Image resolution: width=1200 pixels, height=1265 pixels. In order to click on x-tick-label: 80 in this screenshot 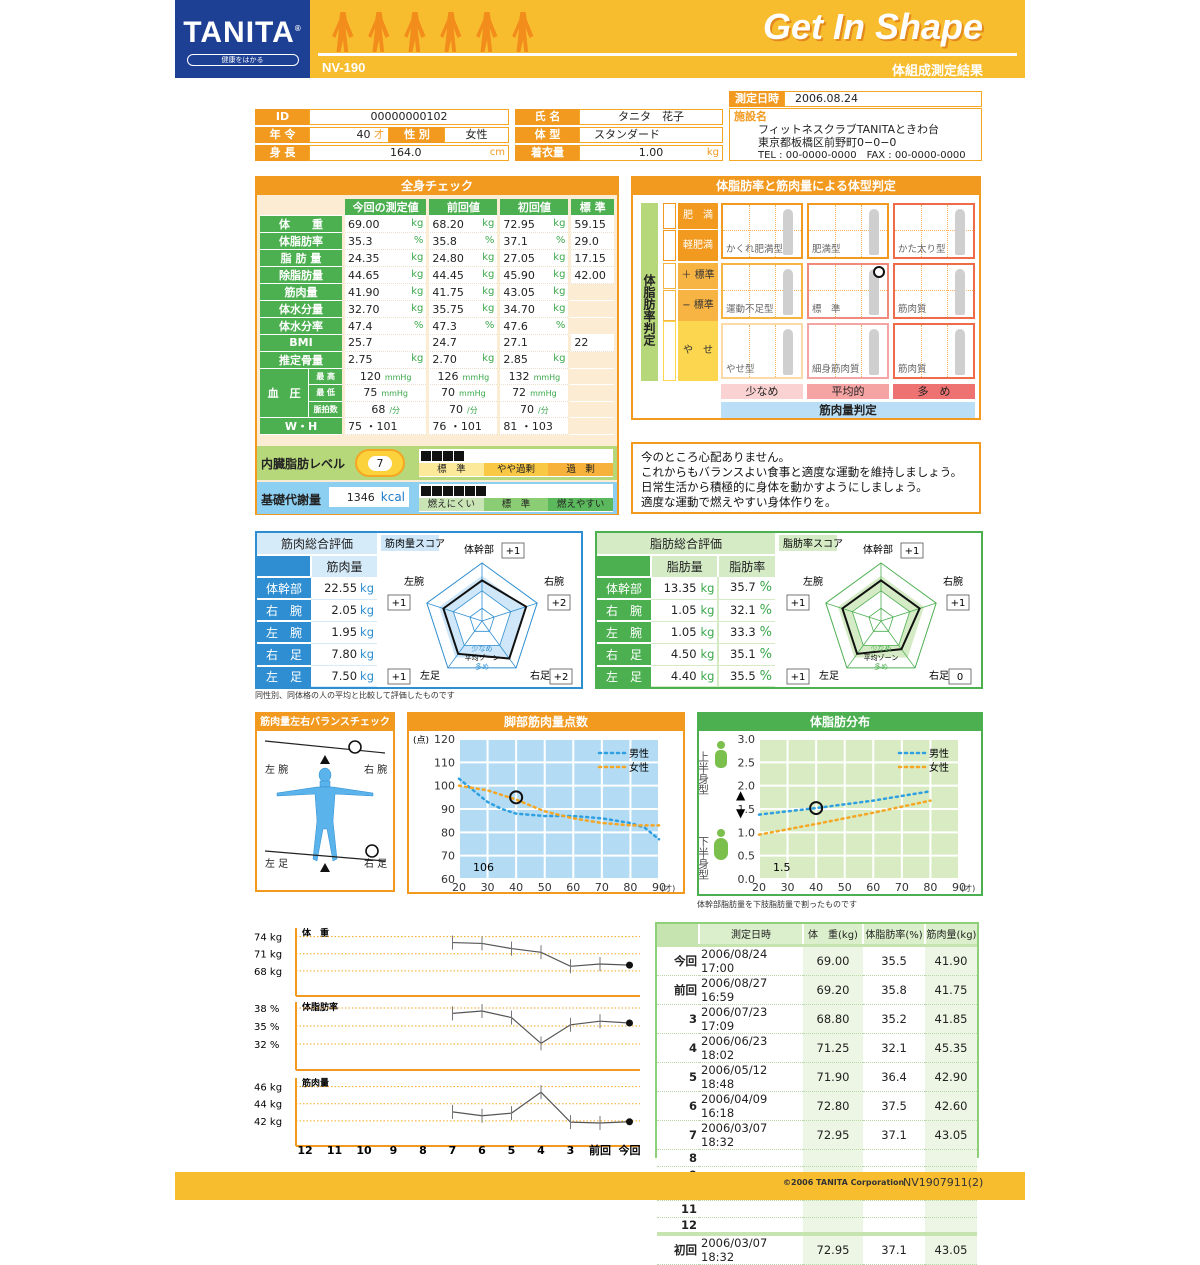, I will do `click(630, 887)`.